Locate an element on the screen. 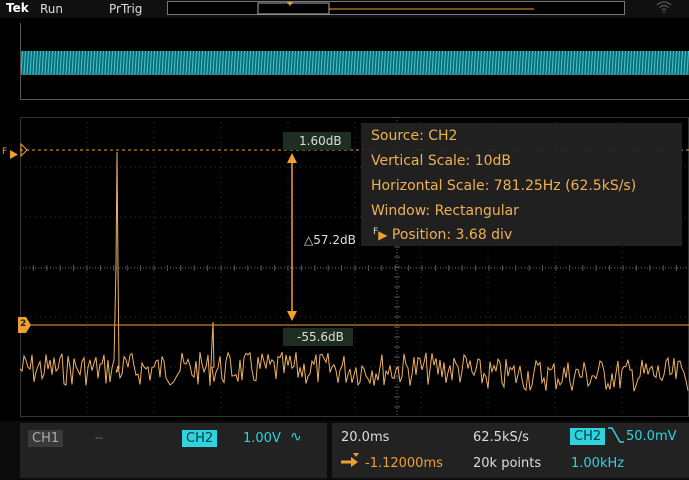  ch2-badge: CH2 is located at coordinates (200, 438).